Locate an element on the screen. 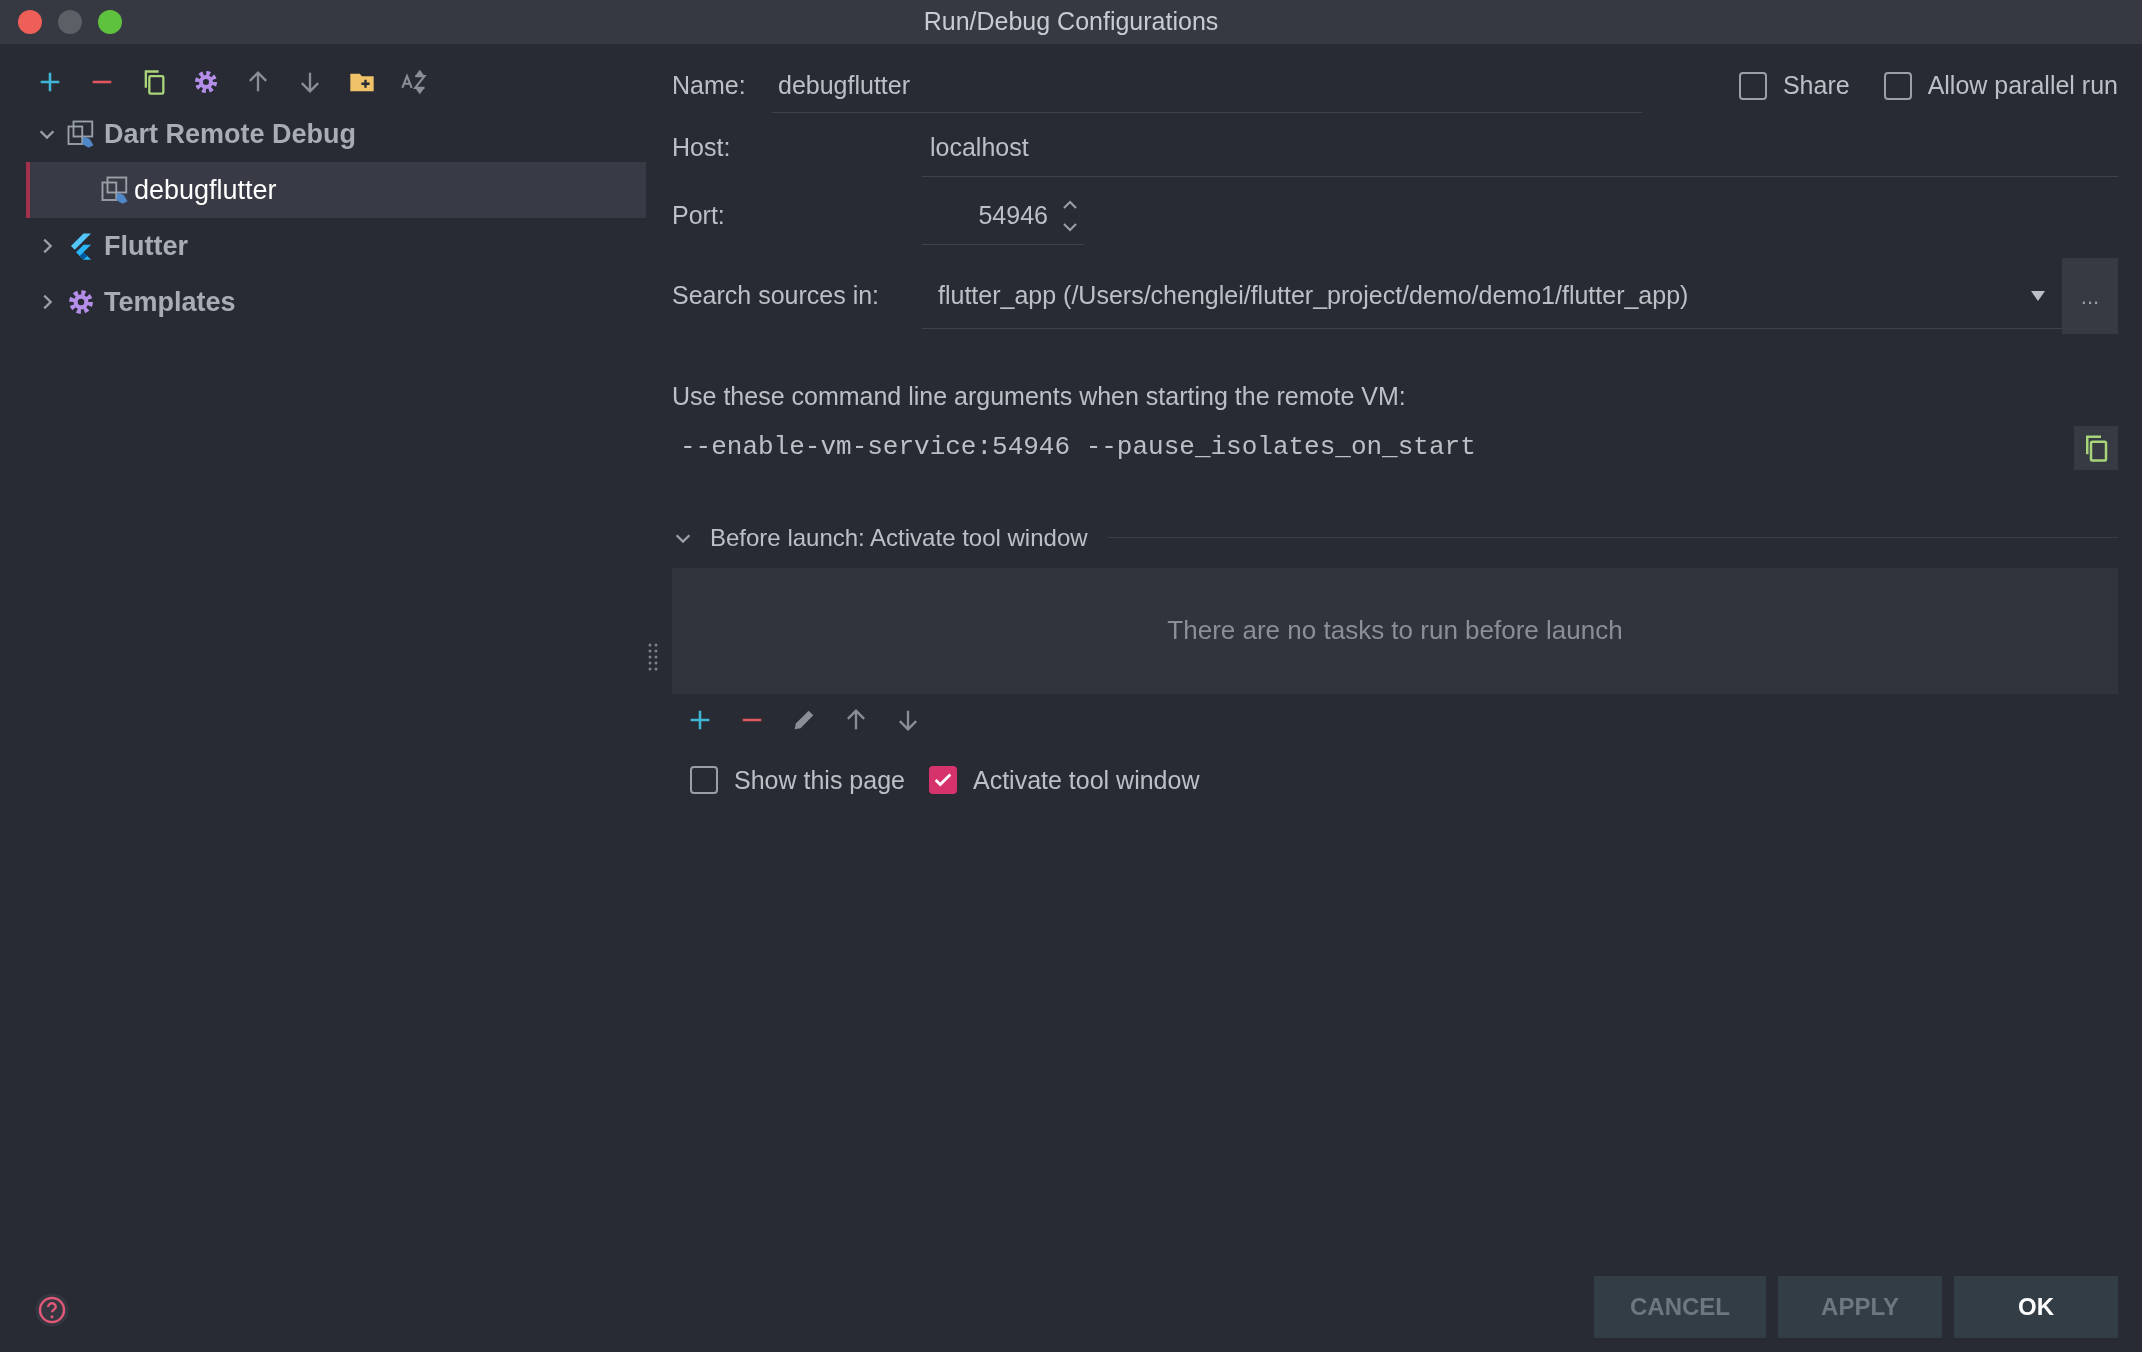 This screenshot has height=1352, width=2142. name-field: debugflutter is located at coordinates (1207, 86).